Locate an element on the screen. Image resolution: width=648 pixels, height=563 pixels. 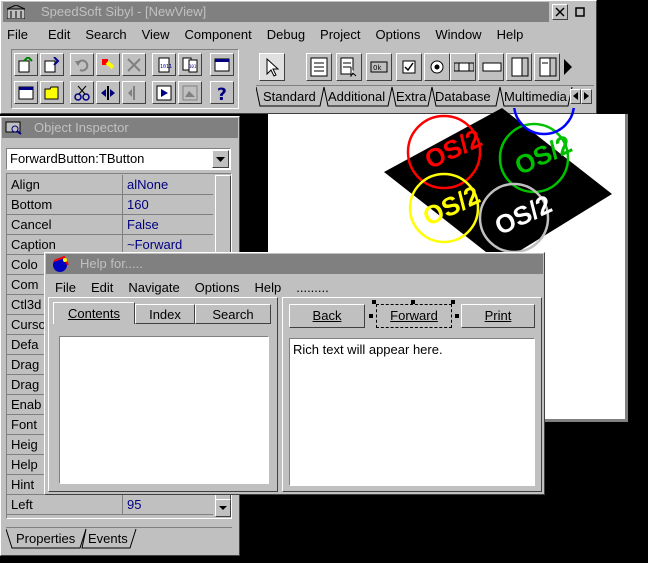
selection-handle-right is located at coordinates (457, 316).